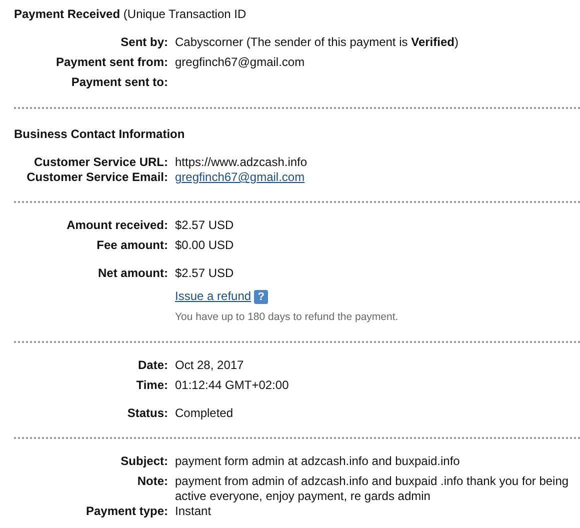  I want to click on field-value: 01:12:44 GMT+02:00, so click(232, 385).